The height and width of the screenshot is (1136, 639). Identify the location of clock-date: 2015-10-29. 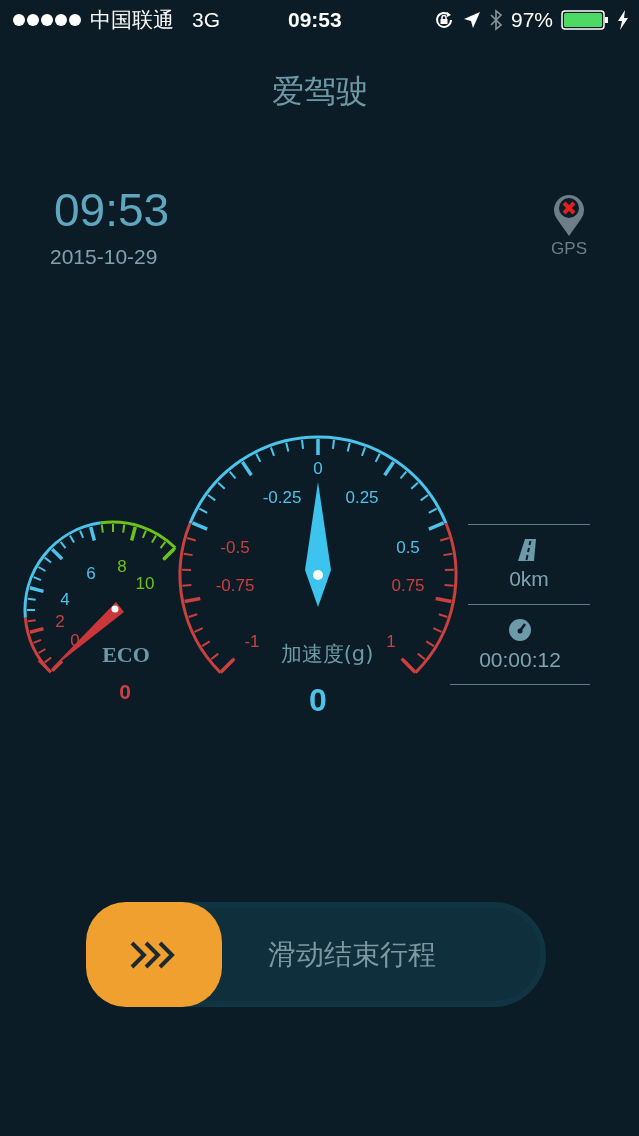
(104, 257).